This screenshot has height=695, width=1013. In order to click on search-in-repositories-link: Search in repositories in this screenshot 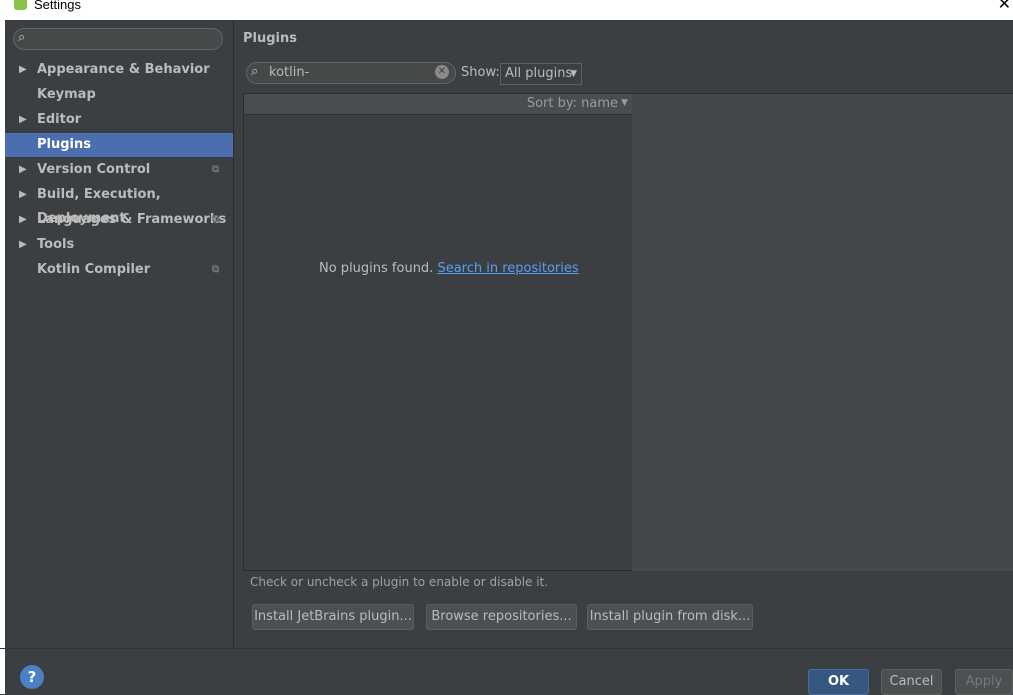, I will do `click(507, 268)`.